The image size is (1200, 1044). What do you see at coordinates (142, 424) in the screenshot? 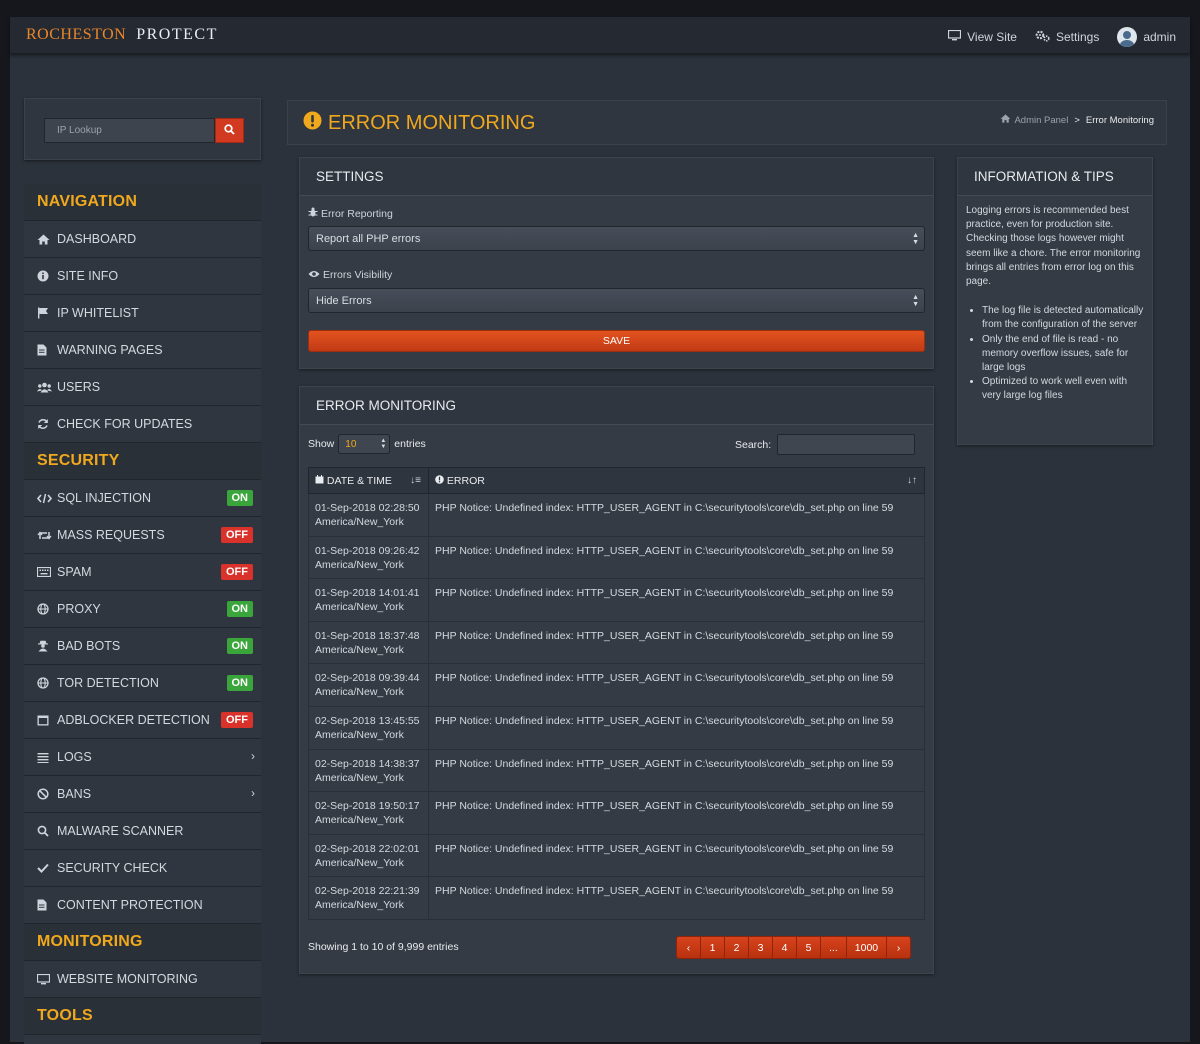
I see `sidebar-item-check-for-updates: CHECK FOR UPDATES` at bounding box center [142, 424].